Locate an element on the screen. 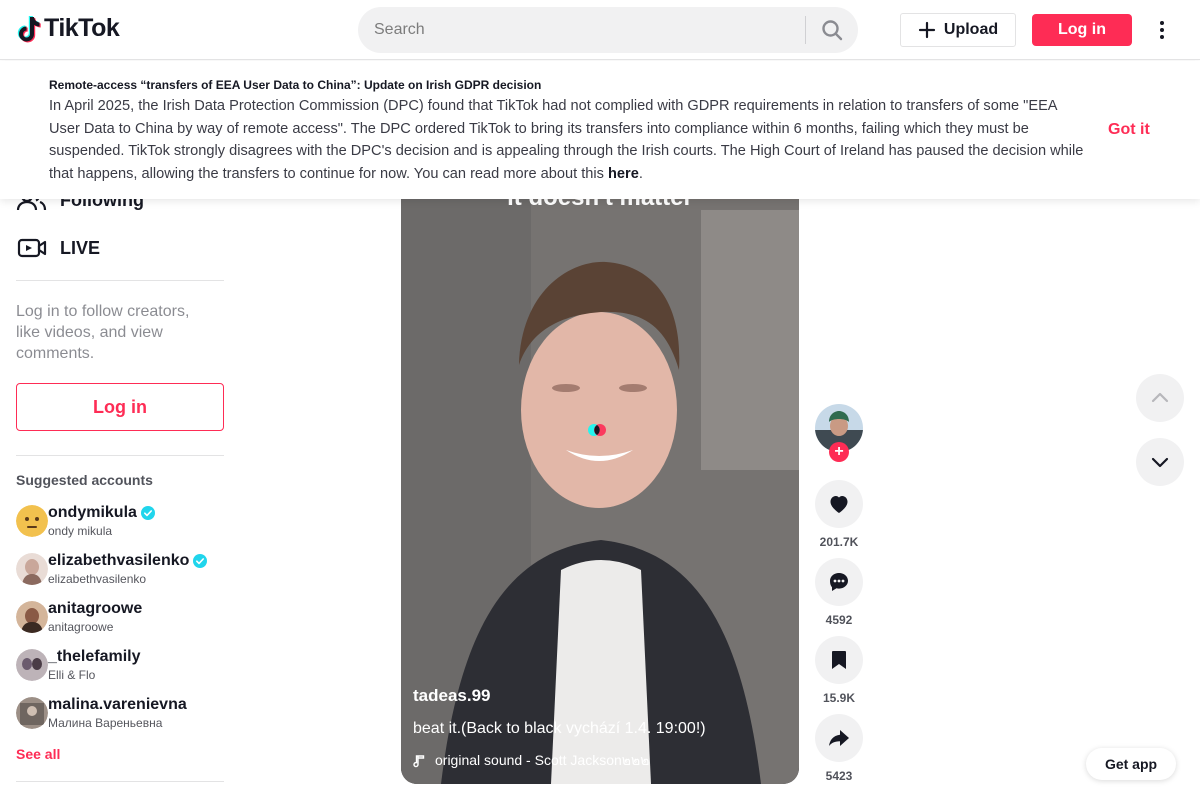  banner-here-link: here is located at coordinates (623, 174).